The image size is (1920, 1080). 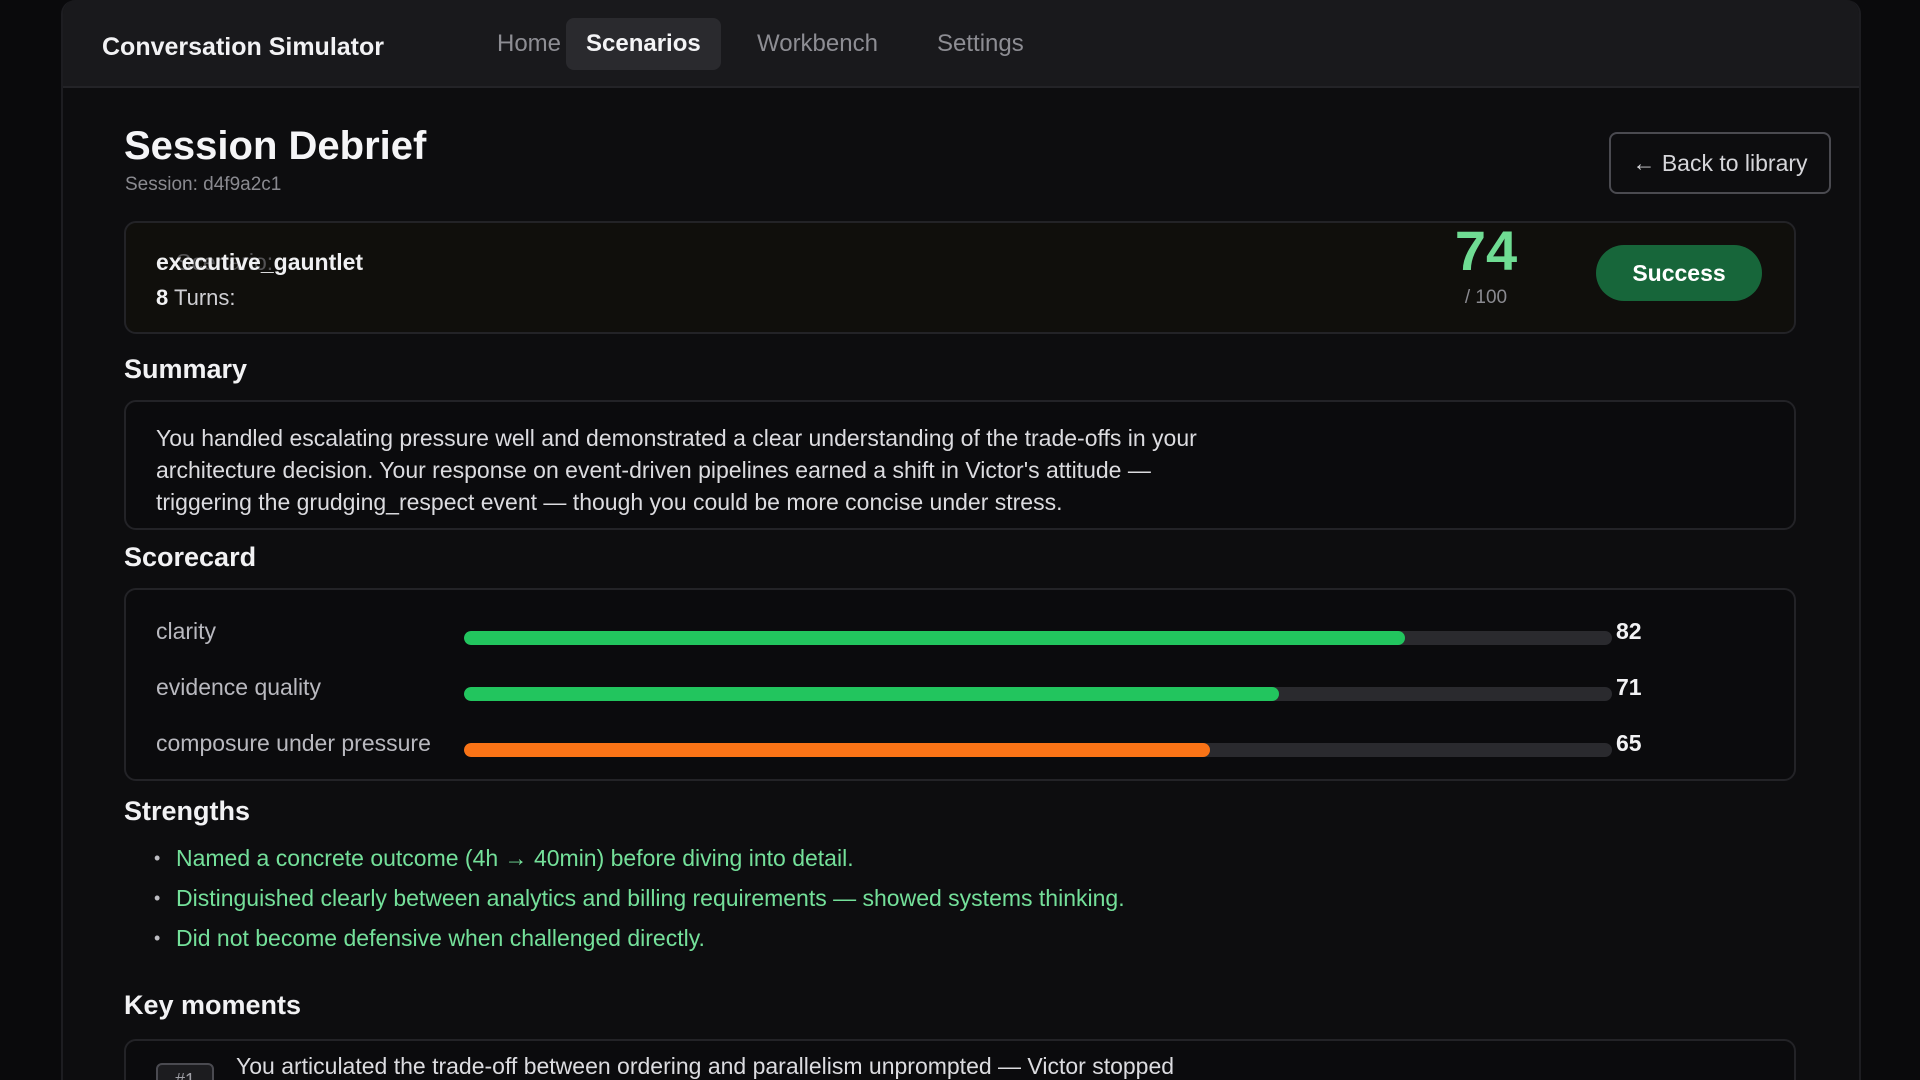 I want to click on scorecard-heading: Scorecard, so click(x=190, y=557).